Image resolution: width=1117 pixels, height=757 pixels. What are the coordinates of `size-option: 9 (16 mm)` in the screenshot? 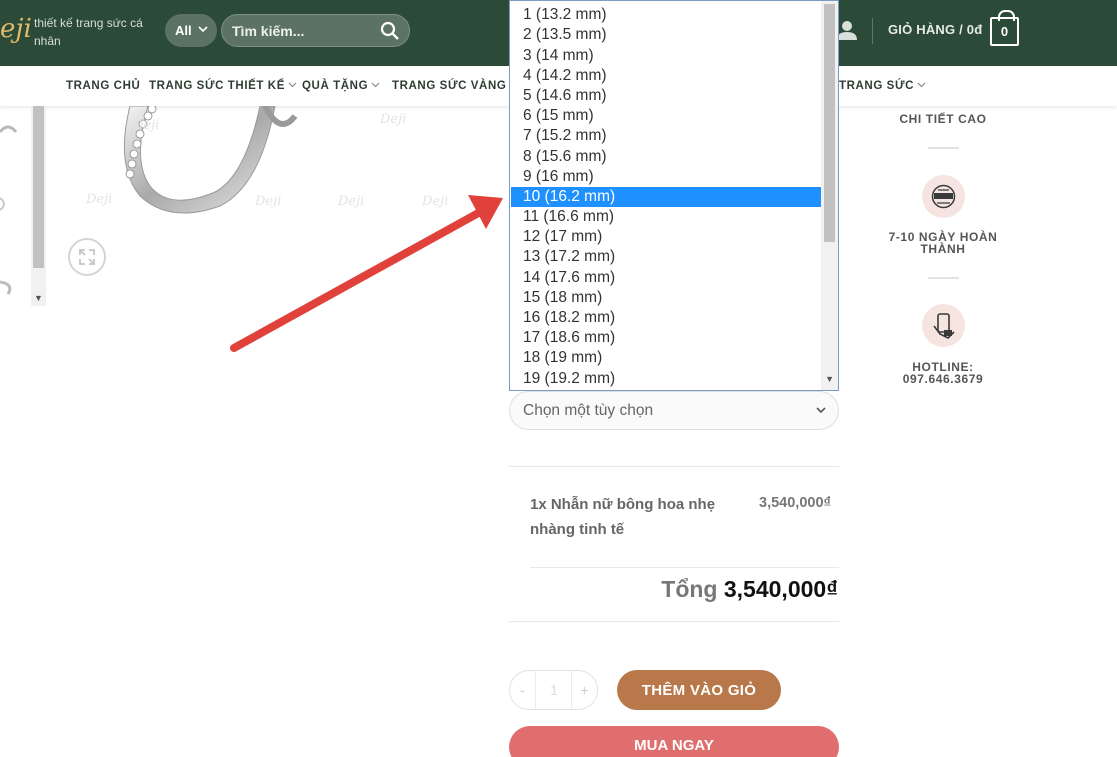 It's located at (666, 177).